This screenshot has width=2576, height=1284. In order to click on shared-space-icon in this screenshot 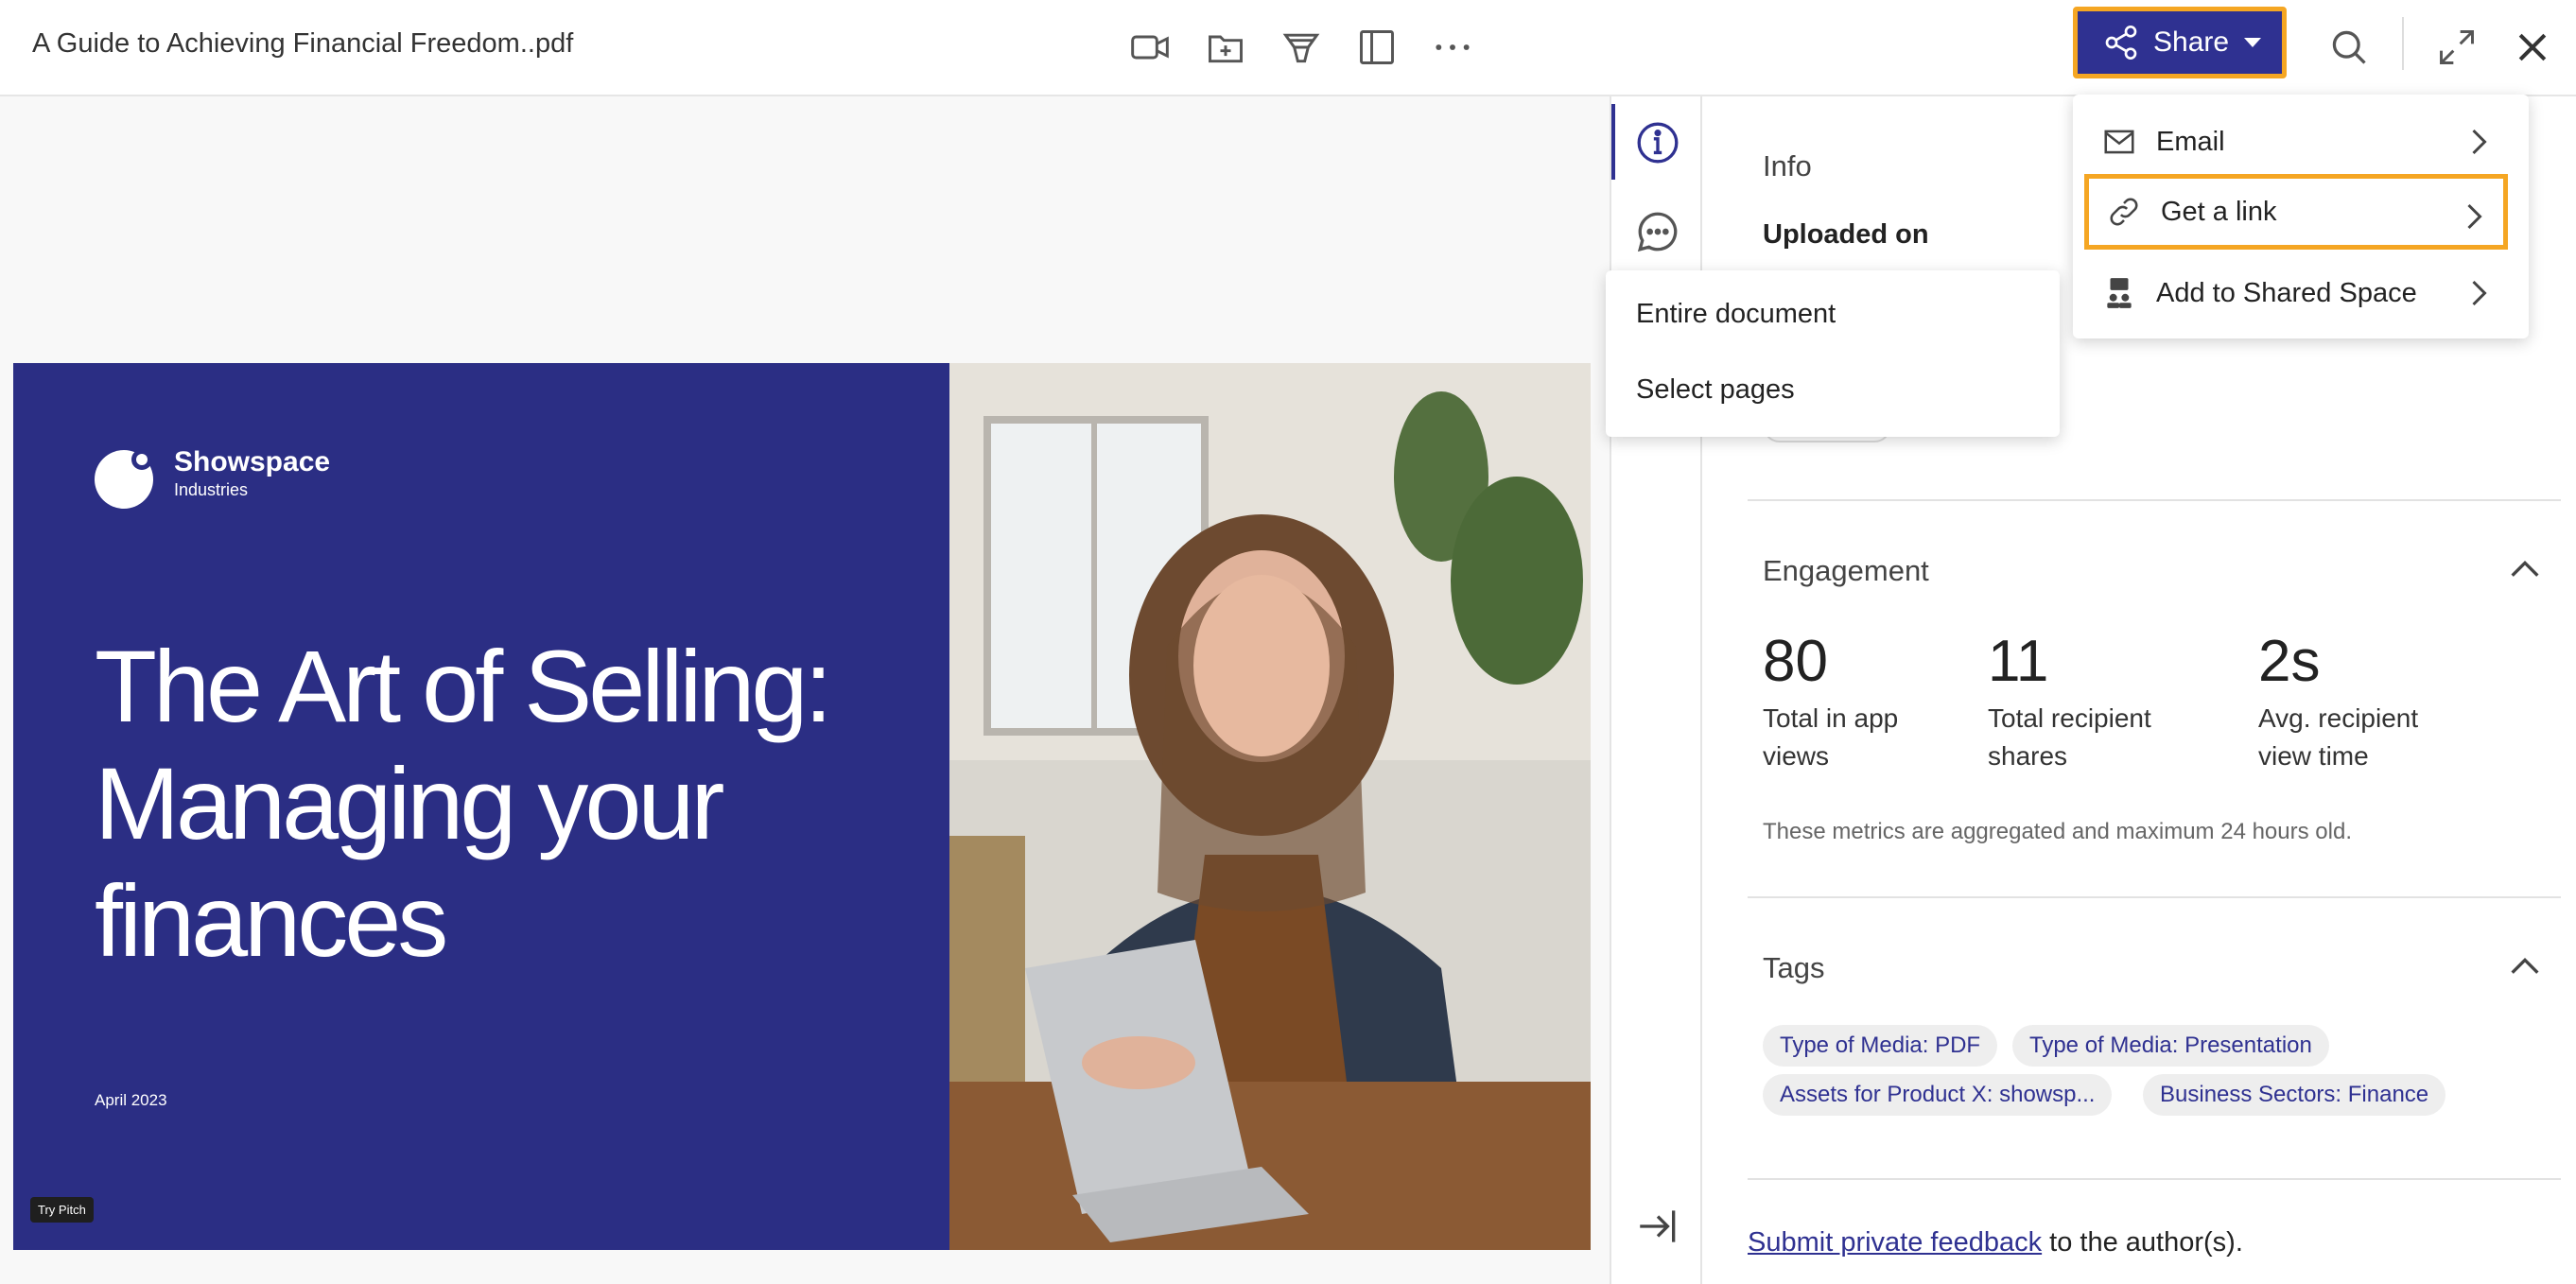, I will do `click(2119, 293)`.